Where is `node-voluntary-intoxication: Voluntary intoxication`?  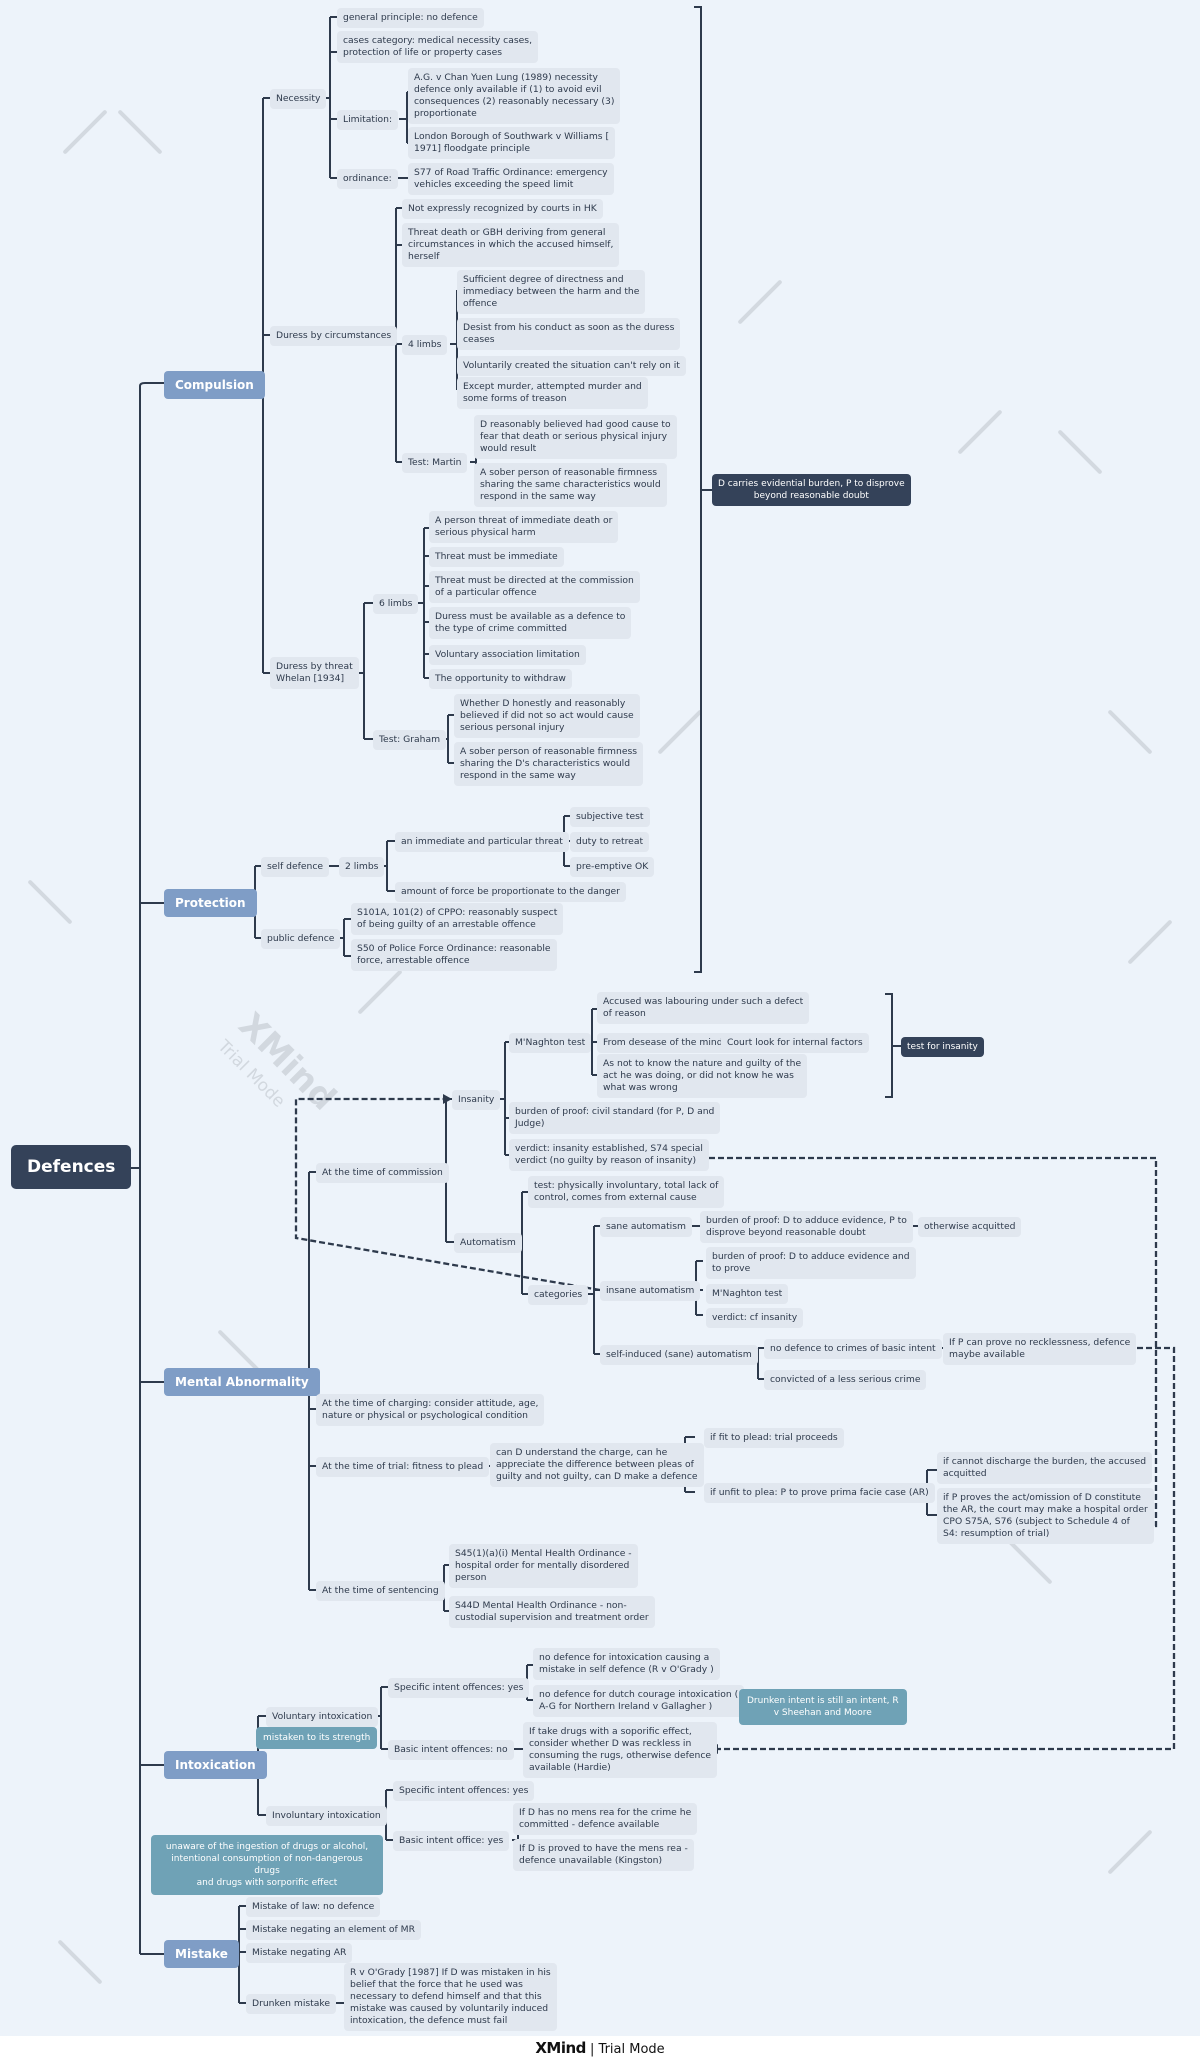 node-voluntary-intoxication: Voluntary intoxication is located at coordinates (322, 1717).